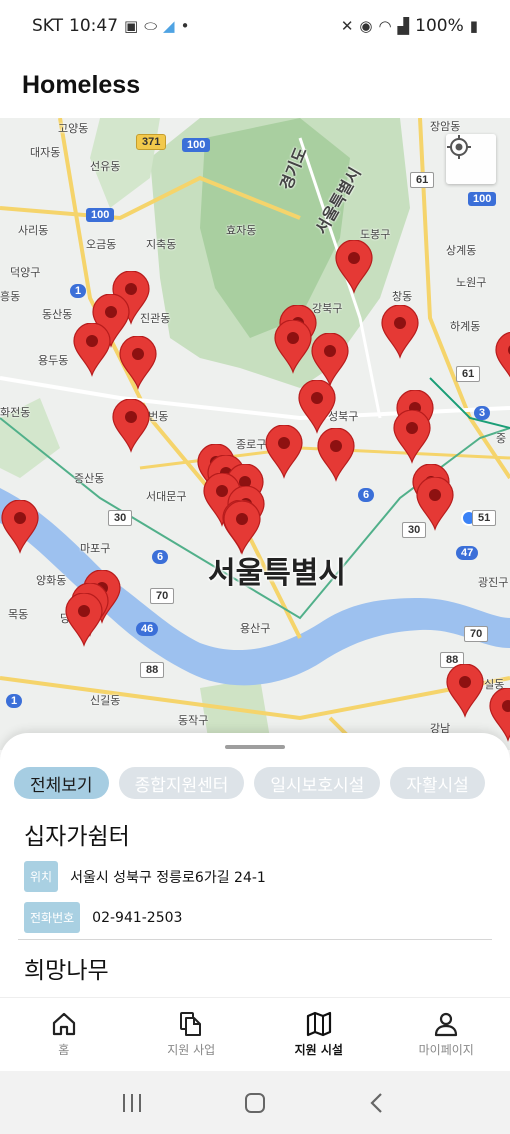  What do you see at coordinates (161, 245) in the screenshot?
I see `map-label: 지축동` at bounding box center [161, 245].